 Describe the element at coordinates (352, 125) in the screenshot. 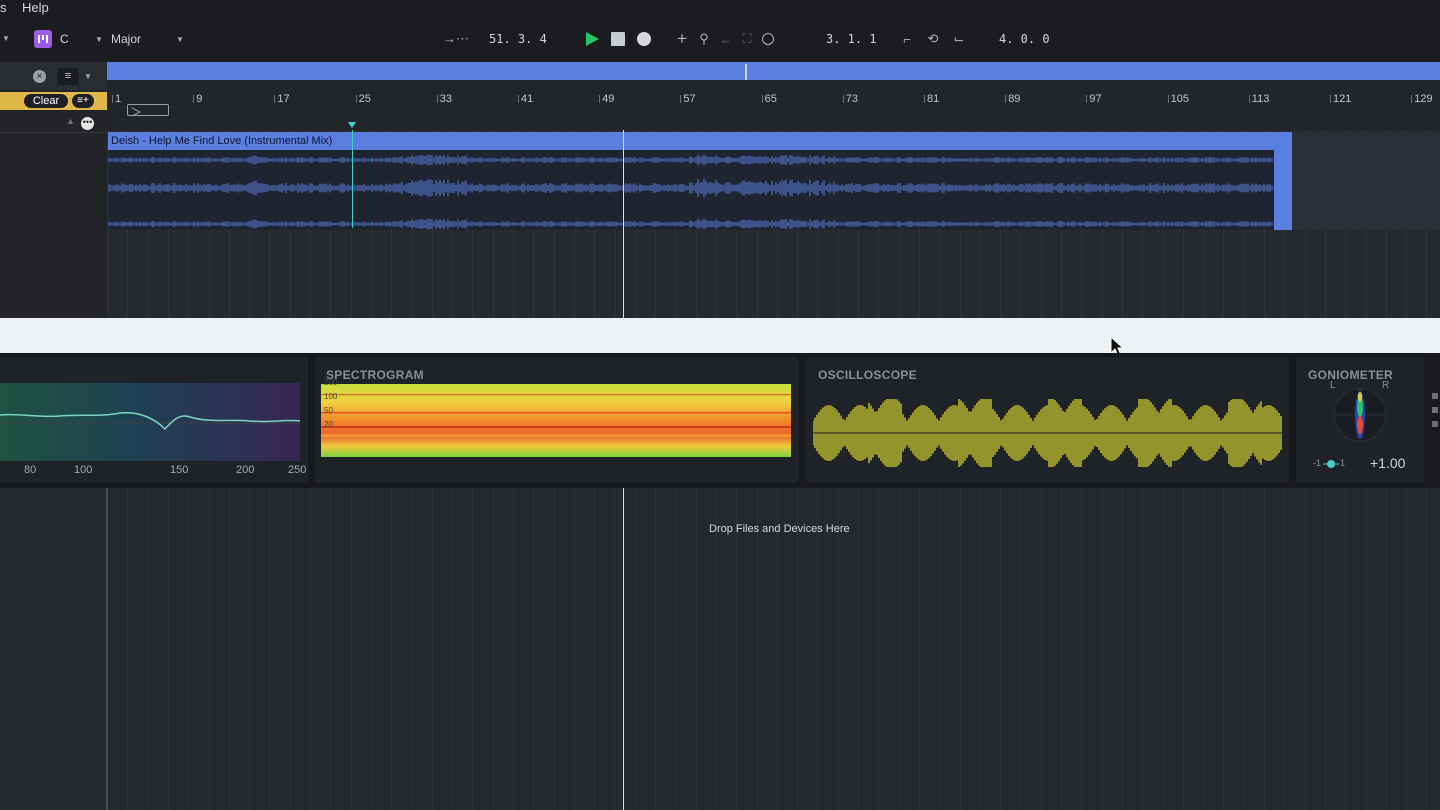

I see `playhead-marker-icon` at that location.